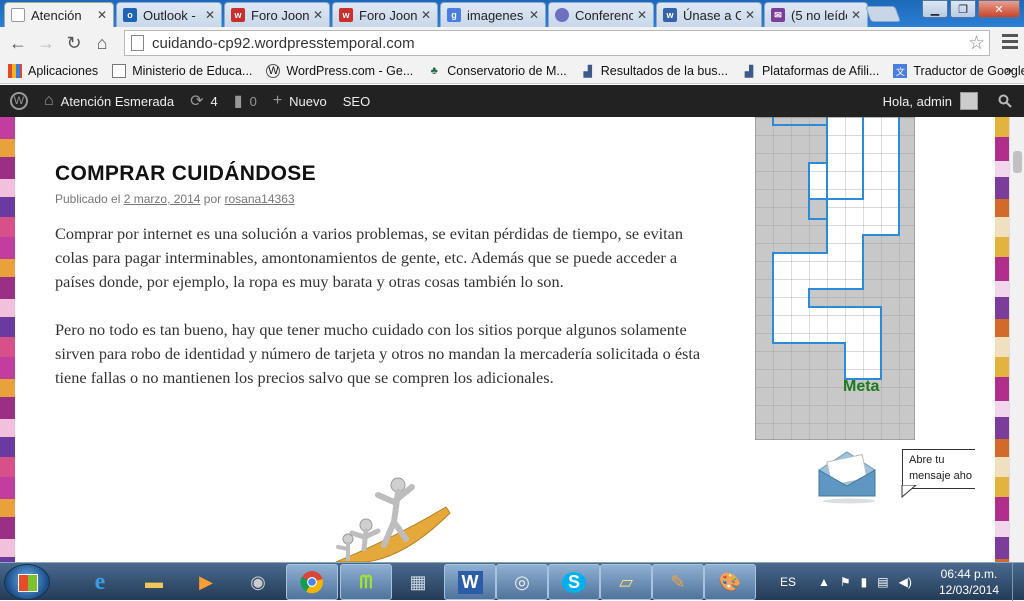  What do you see at coordinates (63, 71) in the screenshot?
I see `bookmark-label: Aplicaciones` at bounding box center [63, 71].